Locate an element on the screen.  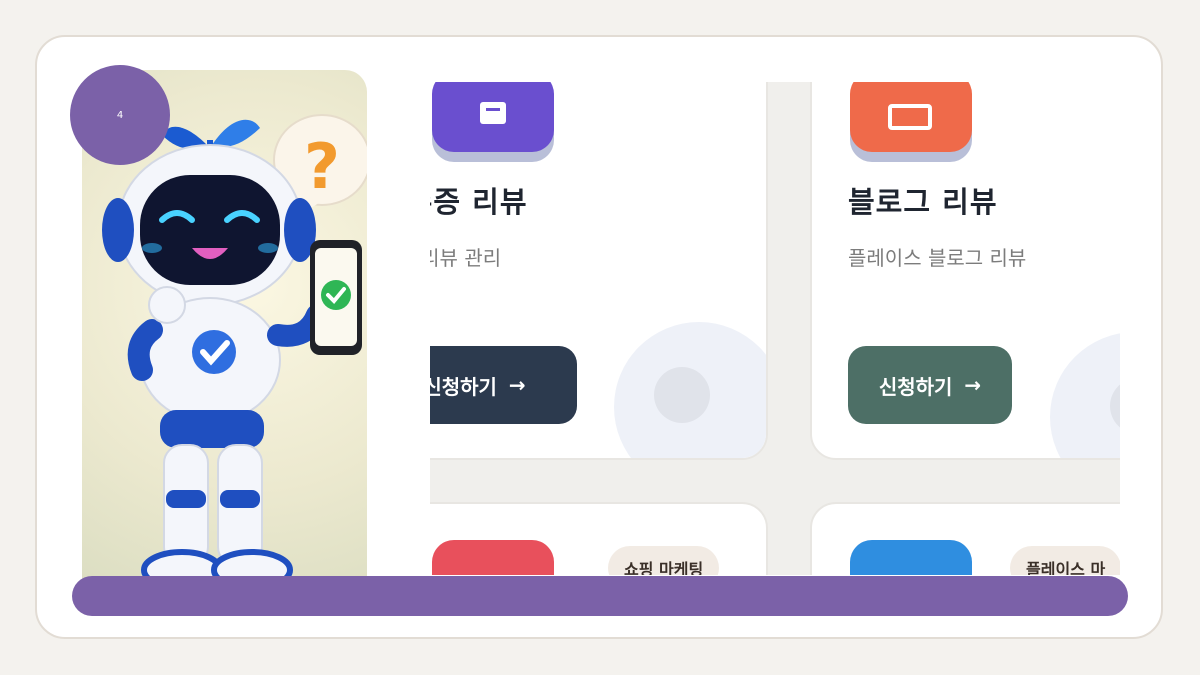
card-shopping-marketing: 쇼핑 마케팅 is located at coordinates (599, 538).